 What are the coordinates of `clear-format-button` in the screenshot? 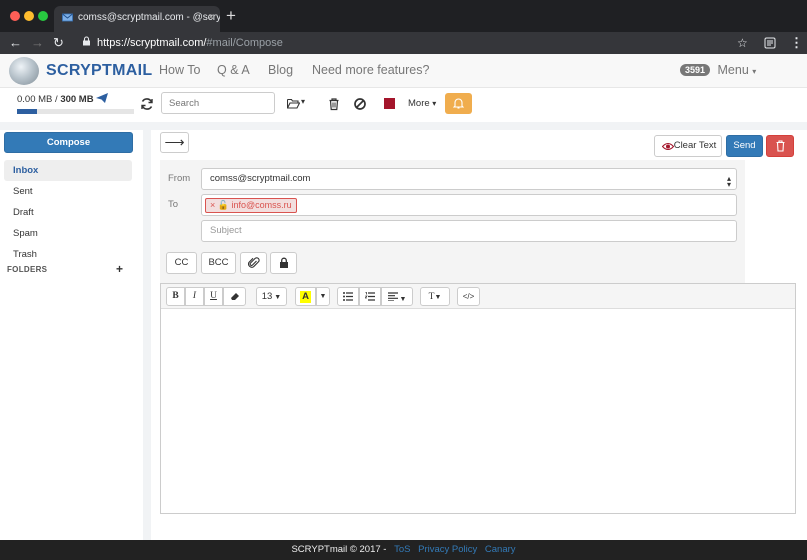 It's located at (234, 296).